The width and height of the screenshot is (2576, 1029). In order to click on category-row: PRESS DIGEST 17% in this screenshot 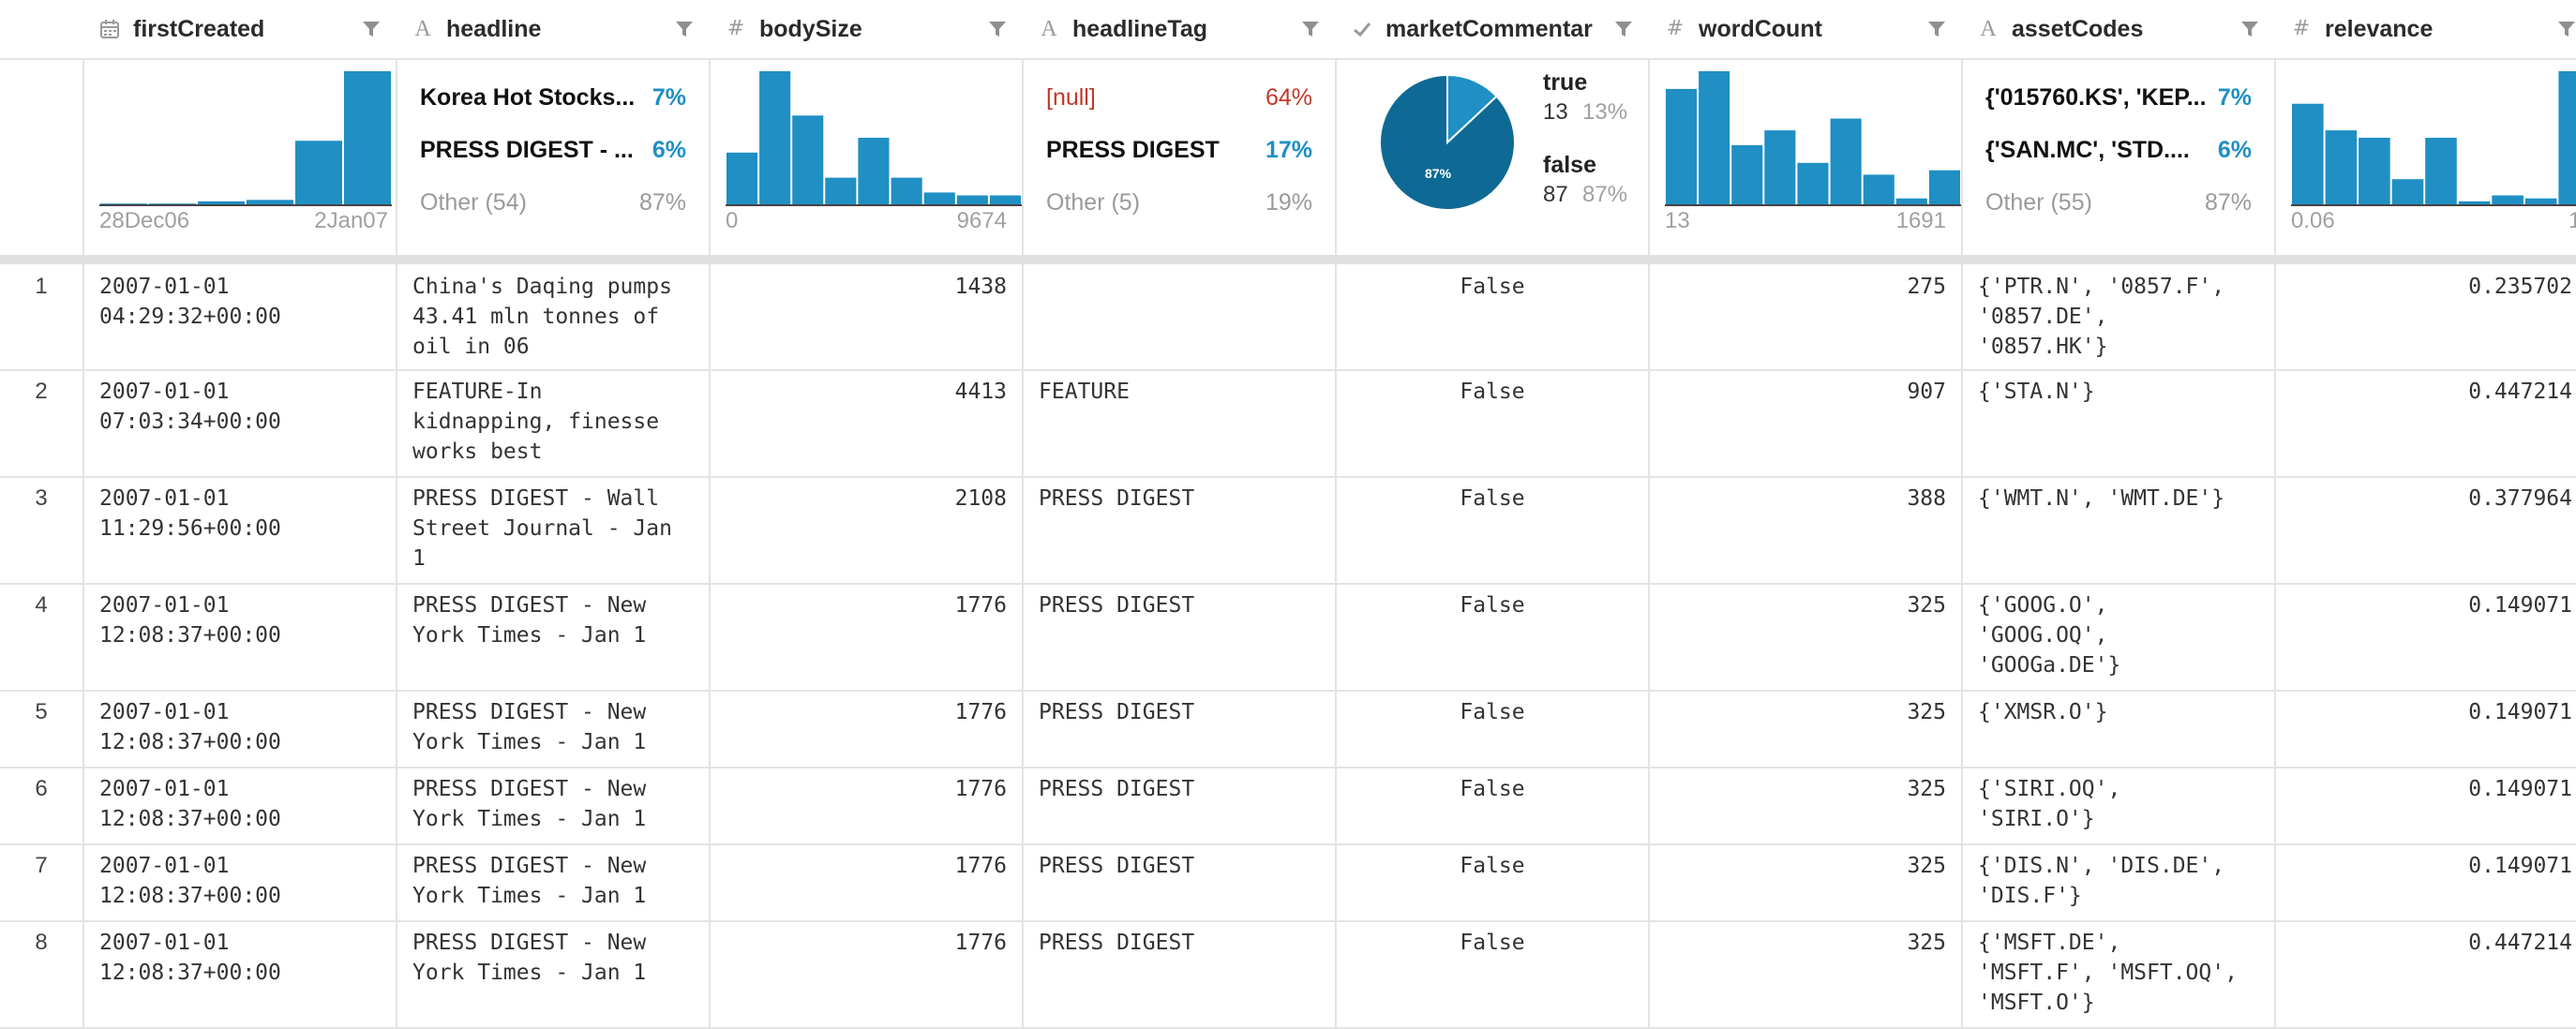, I will do `click(1179, 150)`.